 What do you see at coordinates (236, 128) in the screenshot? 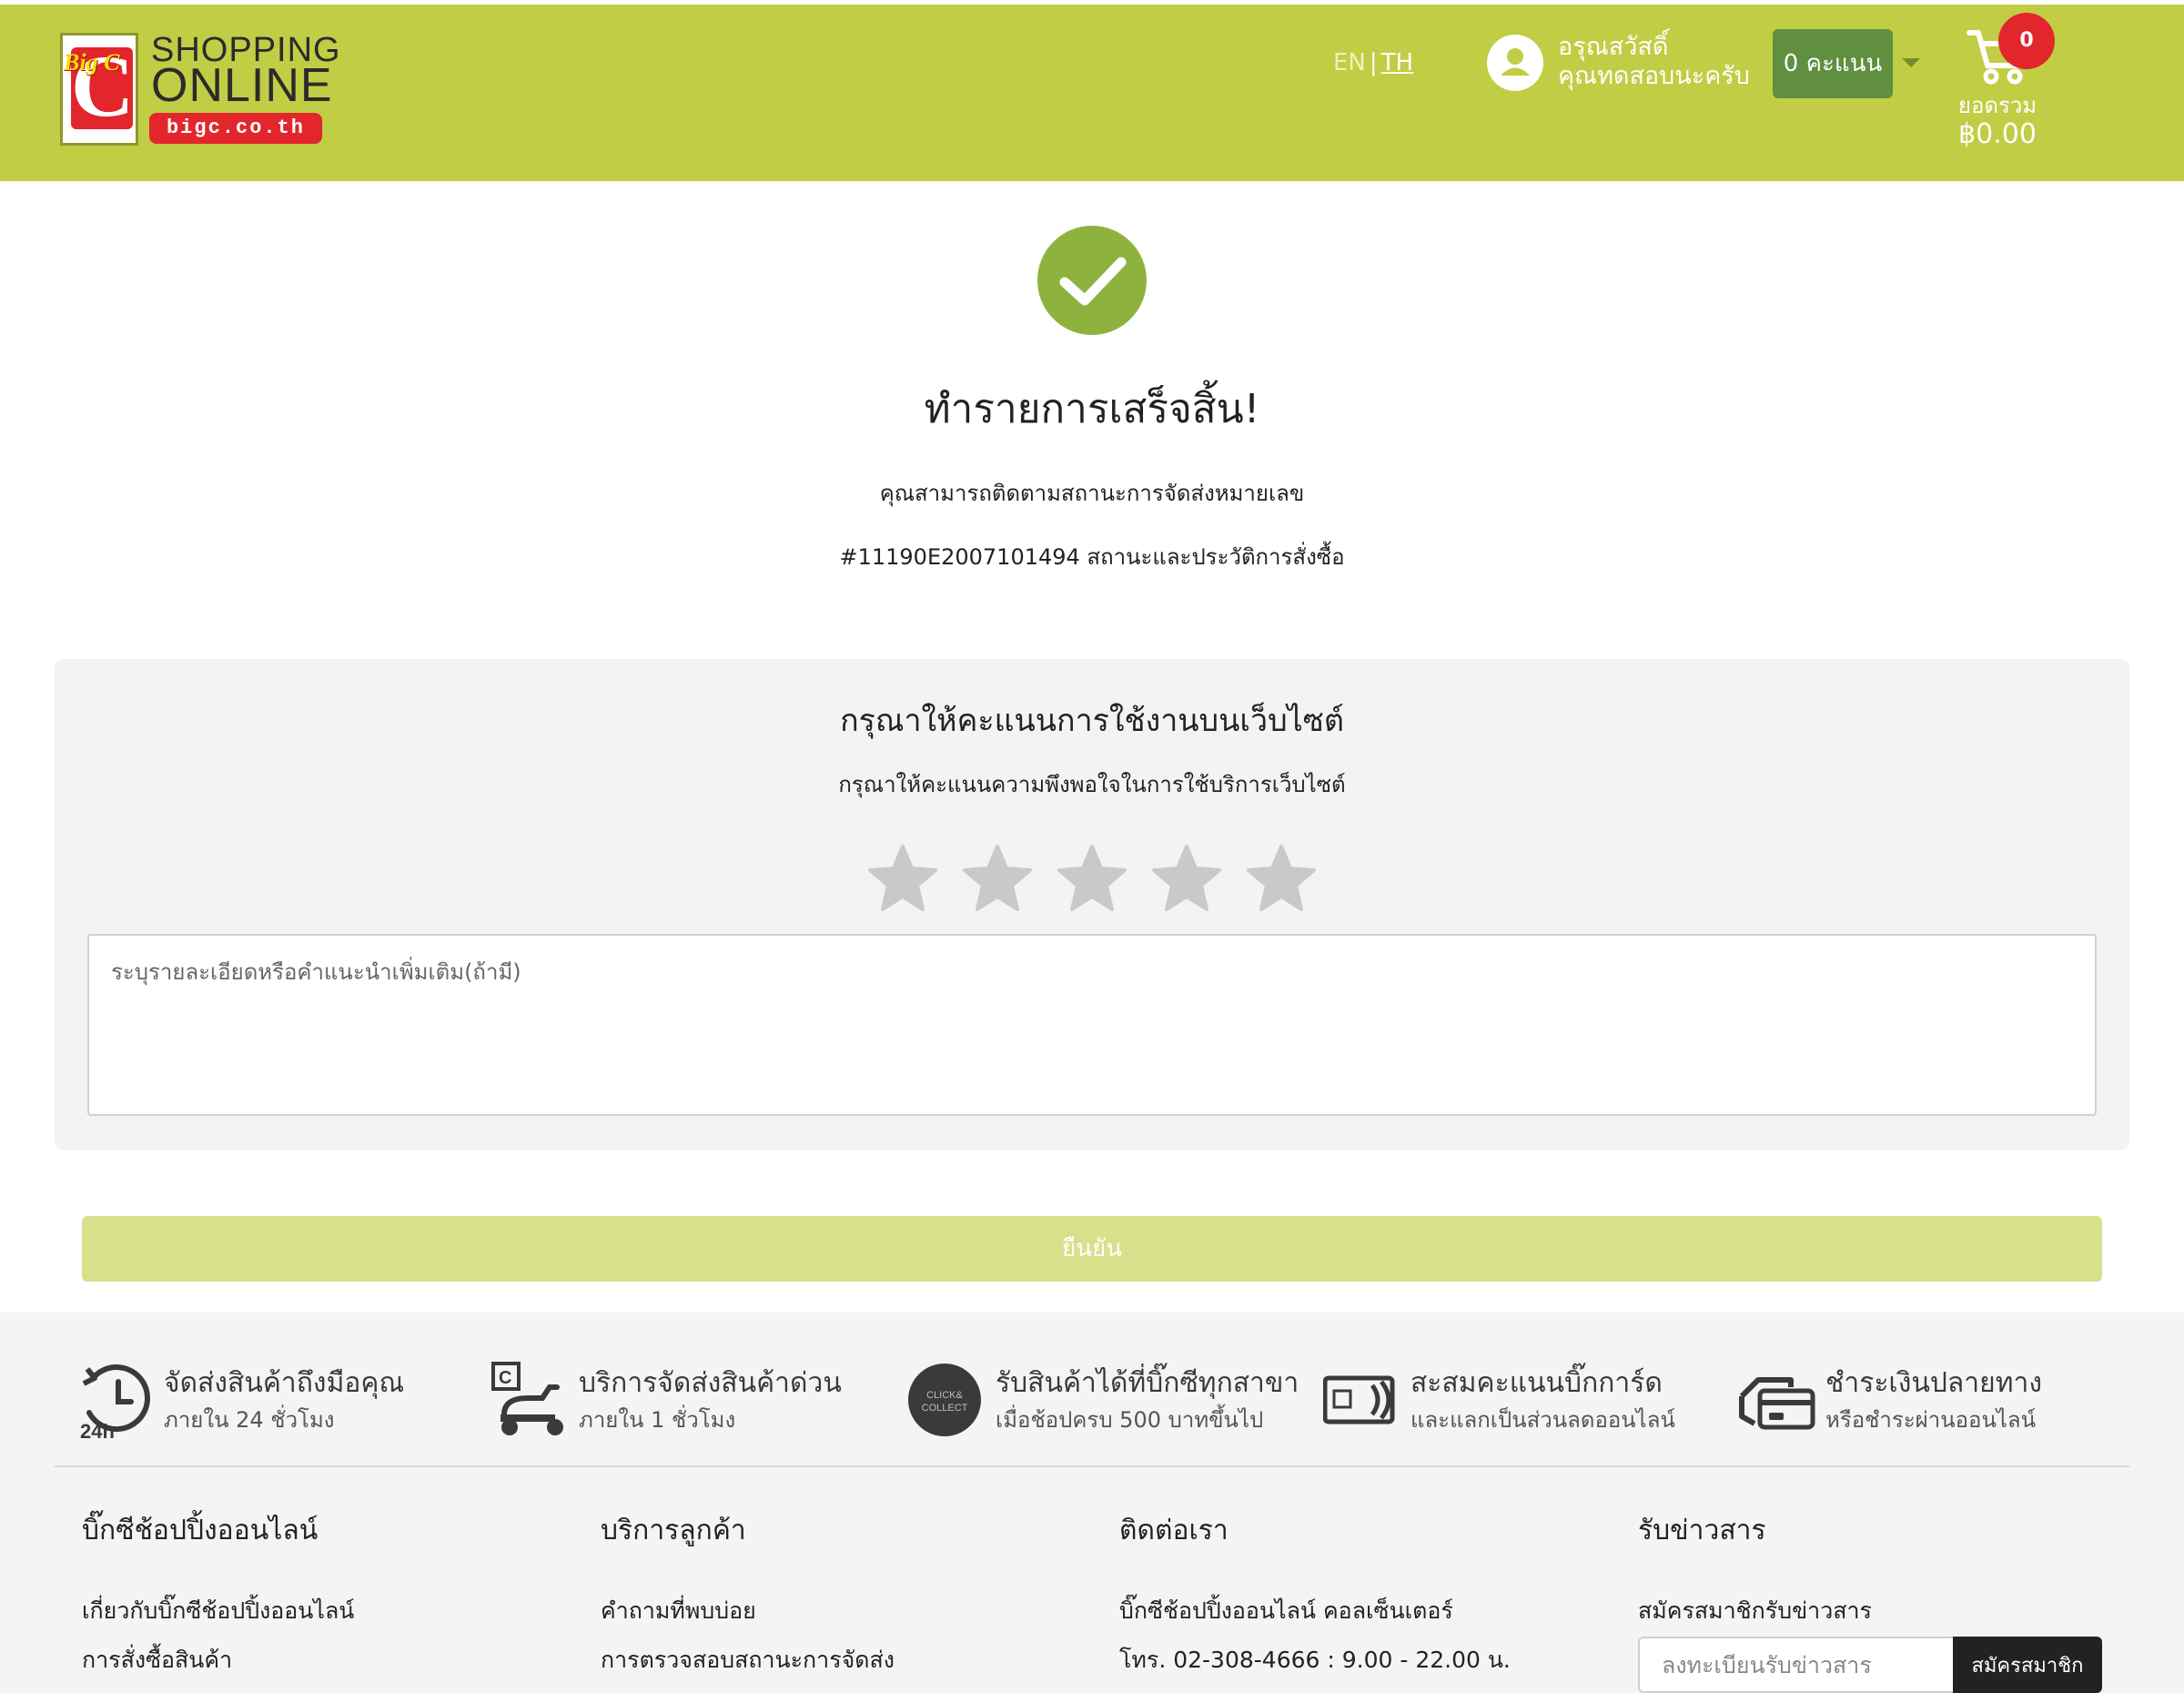
I see `logo-url: bigc.co.th` at bounding box center [236, 128].